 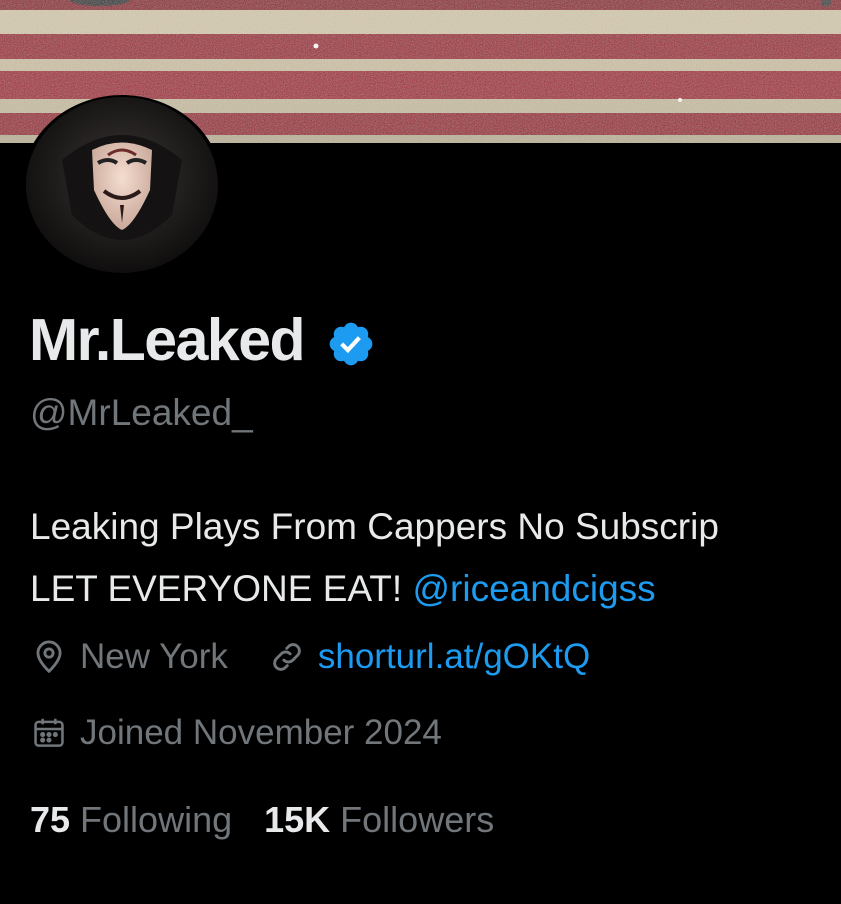 What do you see at coordinates (287, 657) in the screenshot?
I see `link-icon` at bounding box center [287, 657].